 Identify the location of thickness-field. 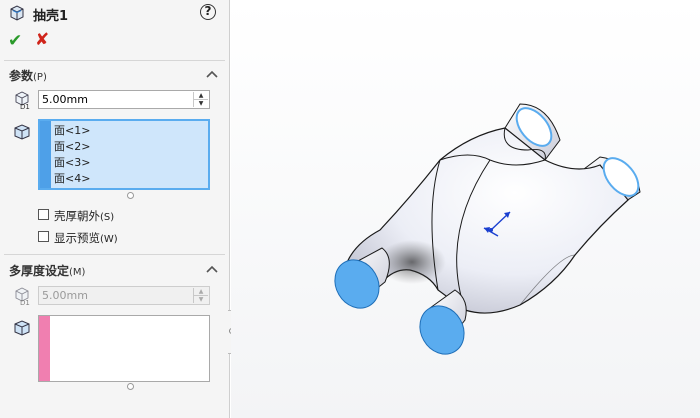
(115, 99).